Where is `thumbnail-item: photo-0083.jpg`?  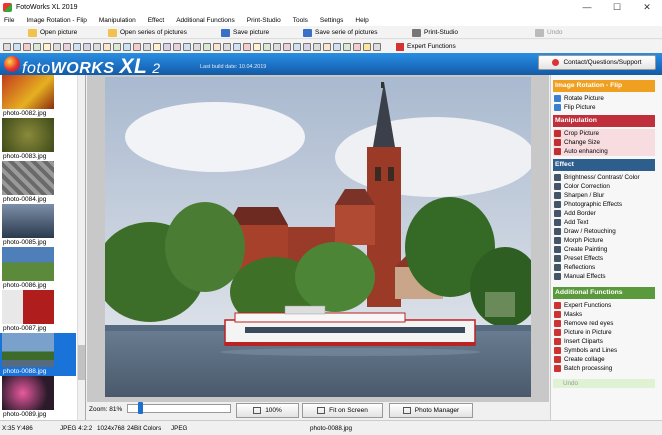 thumbnail-item: photo-0083.jpg is located at coordinates (28, 139).